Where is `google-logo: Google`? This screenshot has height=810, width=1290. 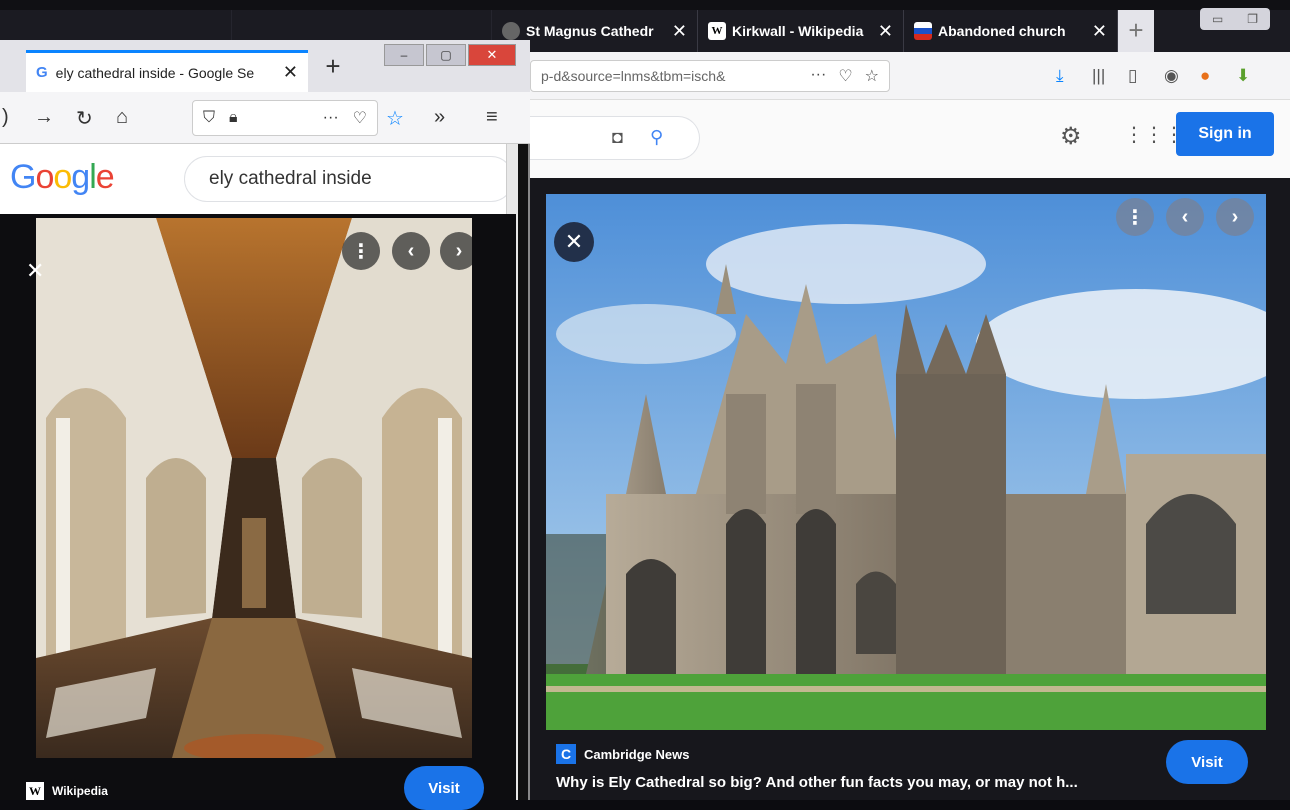
google-logo: Google is located at coordinates (62, 177).